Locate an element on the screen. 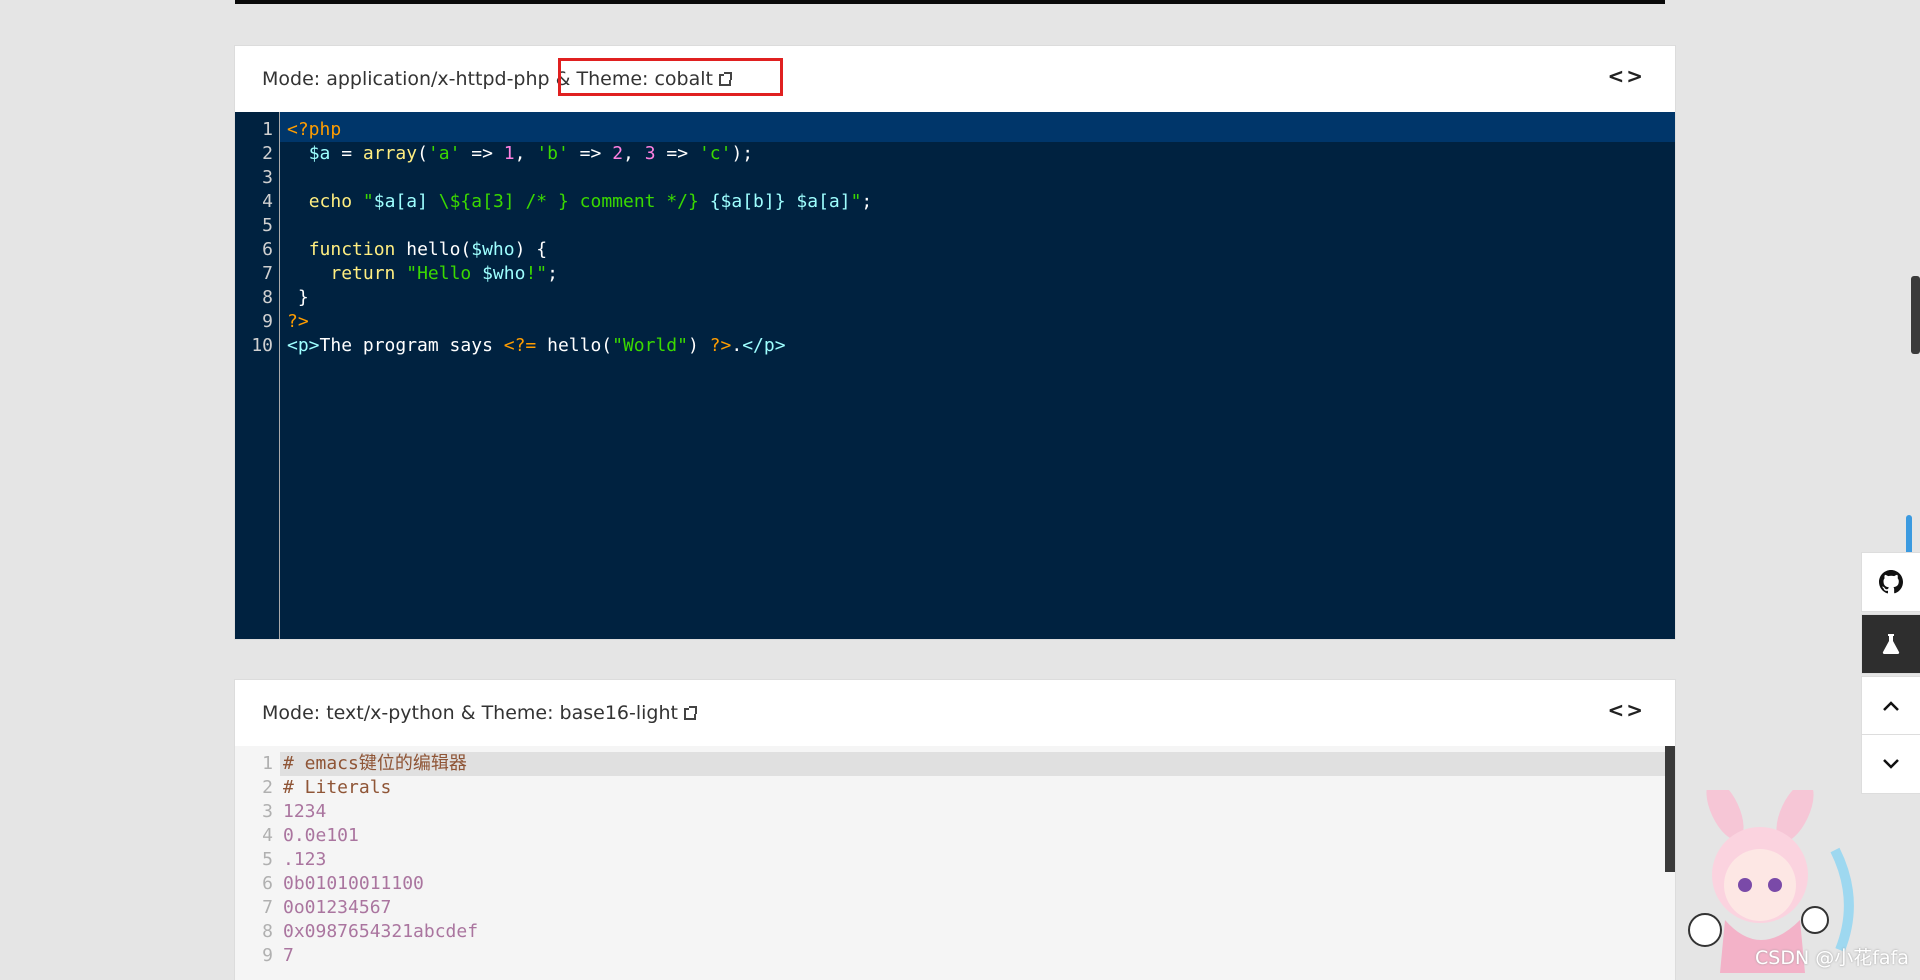 The height and width of the screenshot is (980, 1920). lab-button is located at coordinates (1891, 644).